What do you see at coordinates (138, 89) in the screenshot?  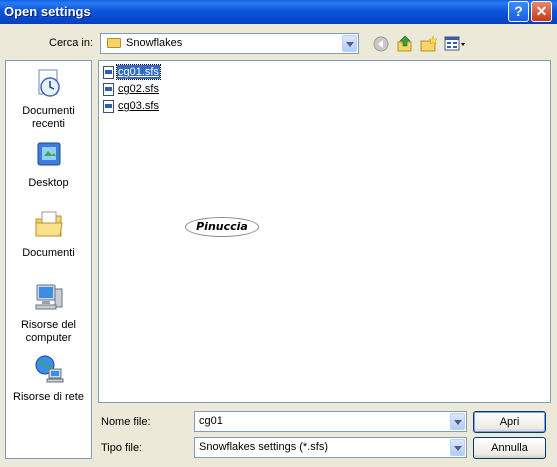 I see `file-name: cg02.sfs` at bounding box center [138, 89].